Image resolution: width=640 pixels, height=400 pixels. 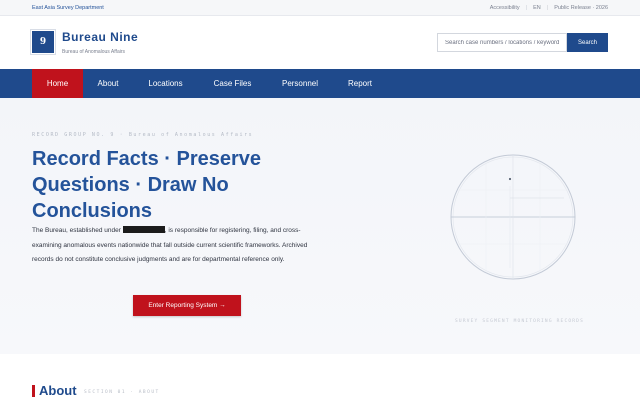 I want to click on enter-reporting-button: Enter Reporting System →, so click(x=187, y=305).